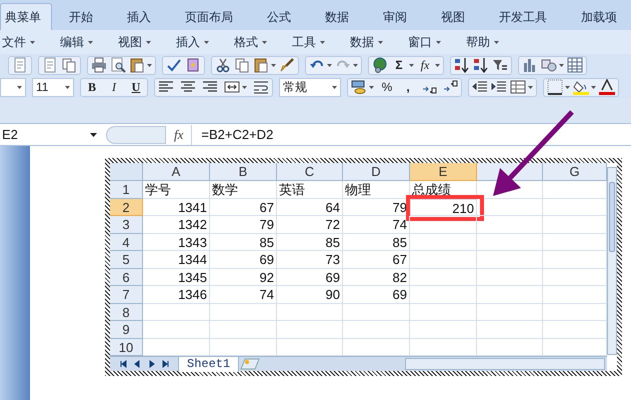 The height and width of the screenshot is (400, 631). I want to click on column-header: D, so click(376, 172).